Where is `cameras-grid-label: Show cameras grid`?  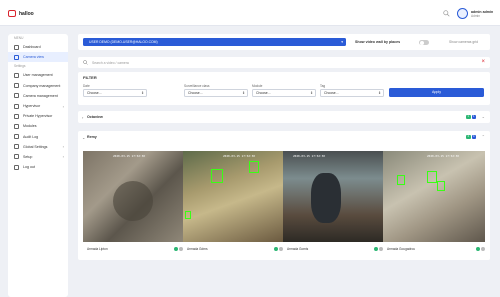 cameras-grid-label: Show cameras grid is located at coordinates (463, 42).